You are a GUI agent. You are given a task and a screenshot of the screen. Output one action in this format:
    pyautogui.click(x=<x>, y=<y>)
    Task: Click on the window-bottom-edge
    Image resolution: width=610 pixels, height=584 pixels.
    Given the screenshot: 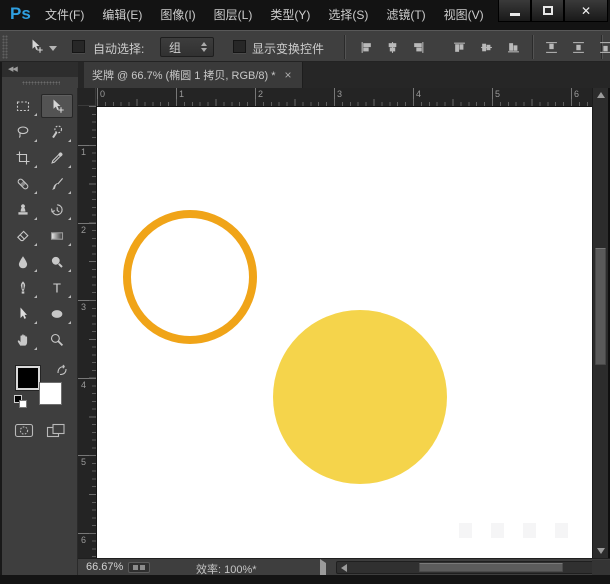 What is the action you would take?
    pyautogui.click(x=305, y=579)
    